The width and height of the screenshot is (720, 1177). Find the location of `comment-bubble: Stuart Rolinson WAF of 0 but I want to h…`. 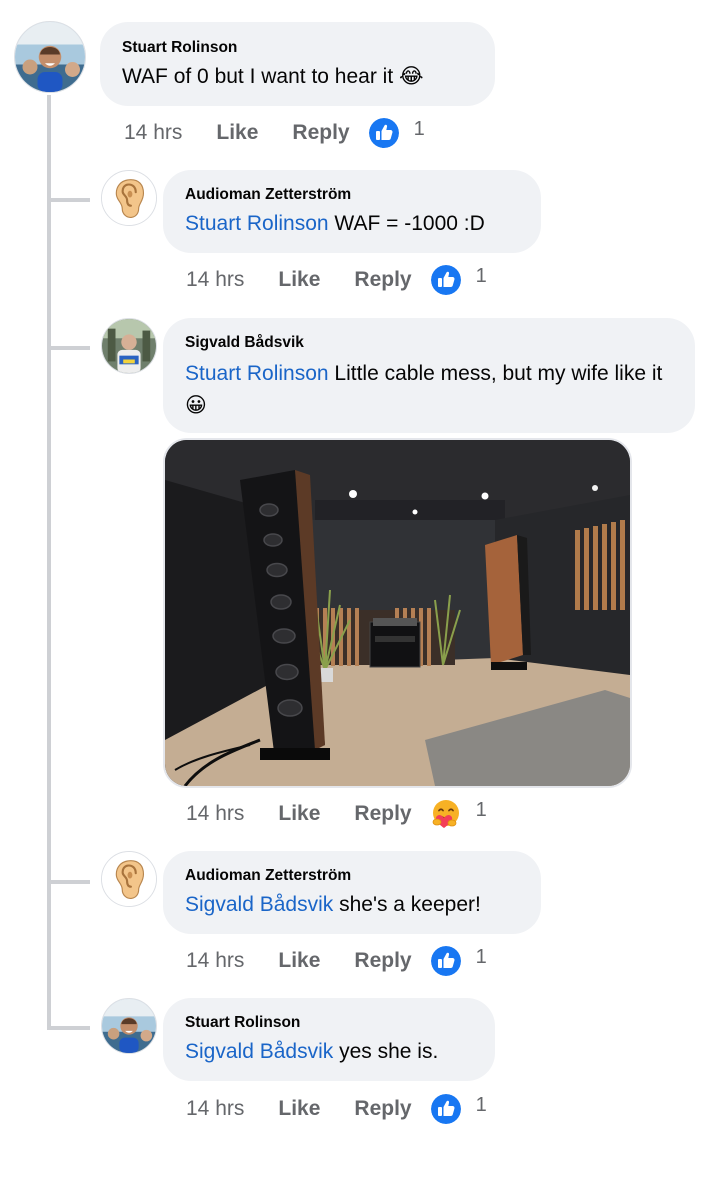

comment-bubble: Stuart Rolinson WAF of 0 but I want to h… is located at coordinates (297, 64).